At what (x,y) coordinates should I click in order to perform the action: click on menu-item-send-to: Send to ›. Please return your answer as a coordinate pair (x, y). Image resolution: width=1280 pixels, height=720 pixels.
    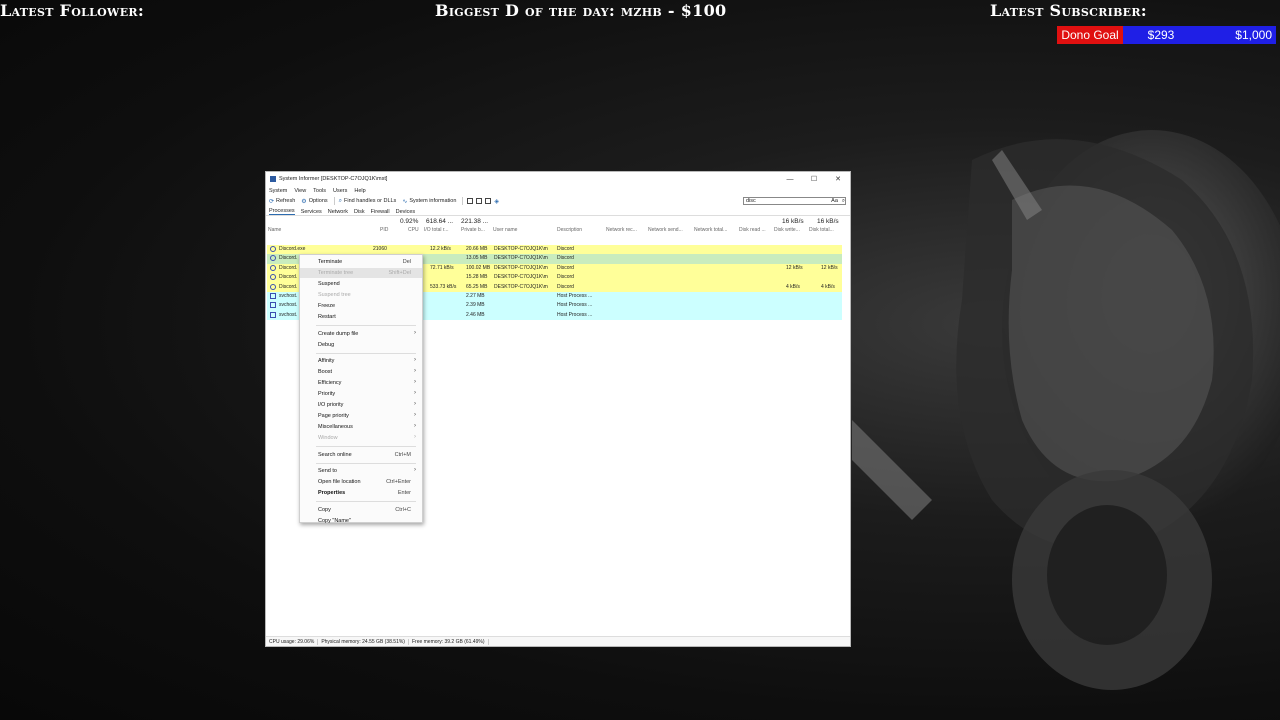
    Looking at the image, I should click on (361, 471).